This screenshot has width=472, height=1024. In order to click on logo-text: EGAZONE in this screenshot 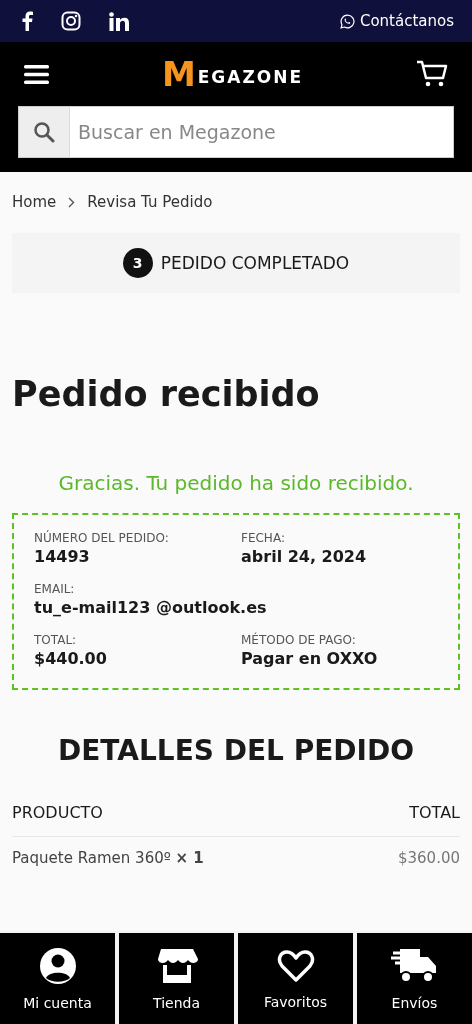, I will do `click(250, 77)`.